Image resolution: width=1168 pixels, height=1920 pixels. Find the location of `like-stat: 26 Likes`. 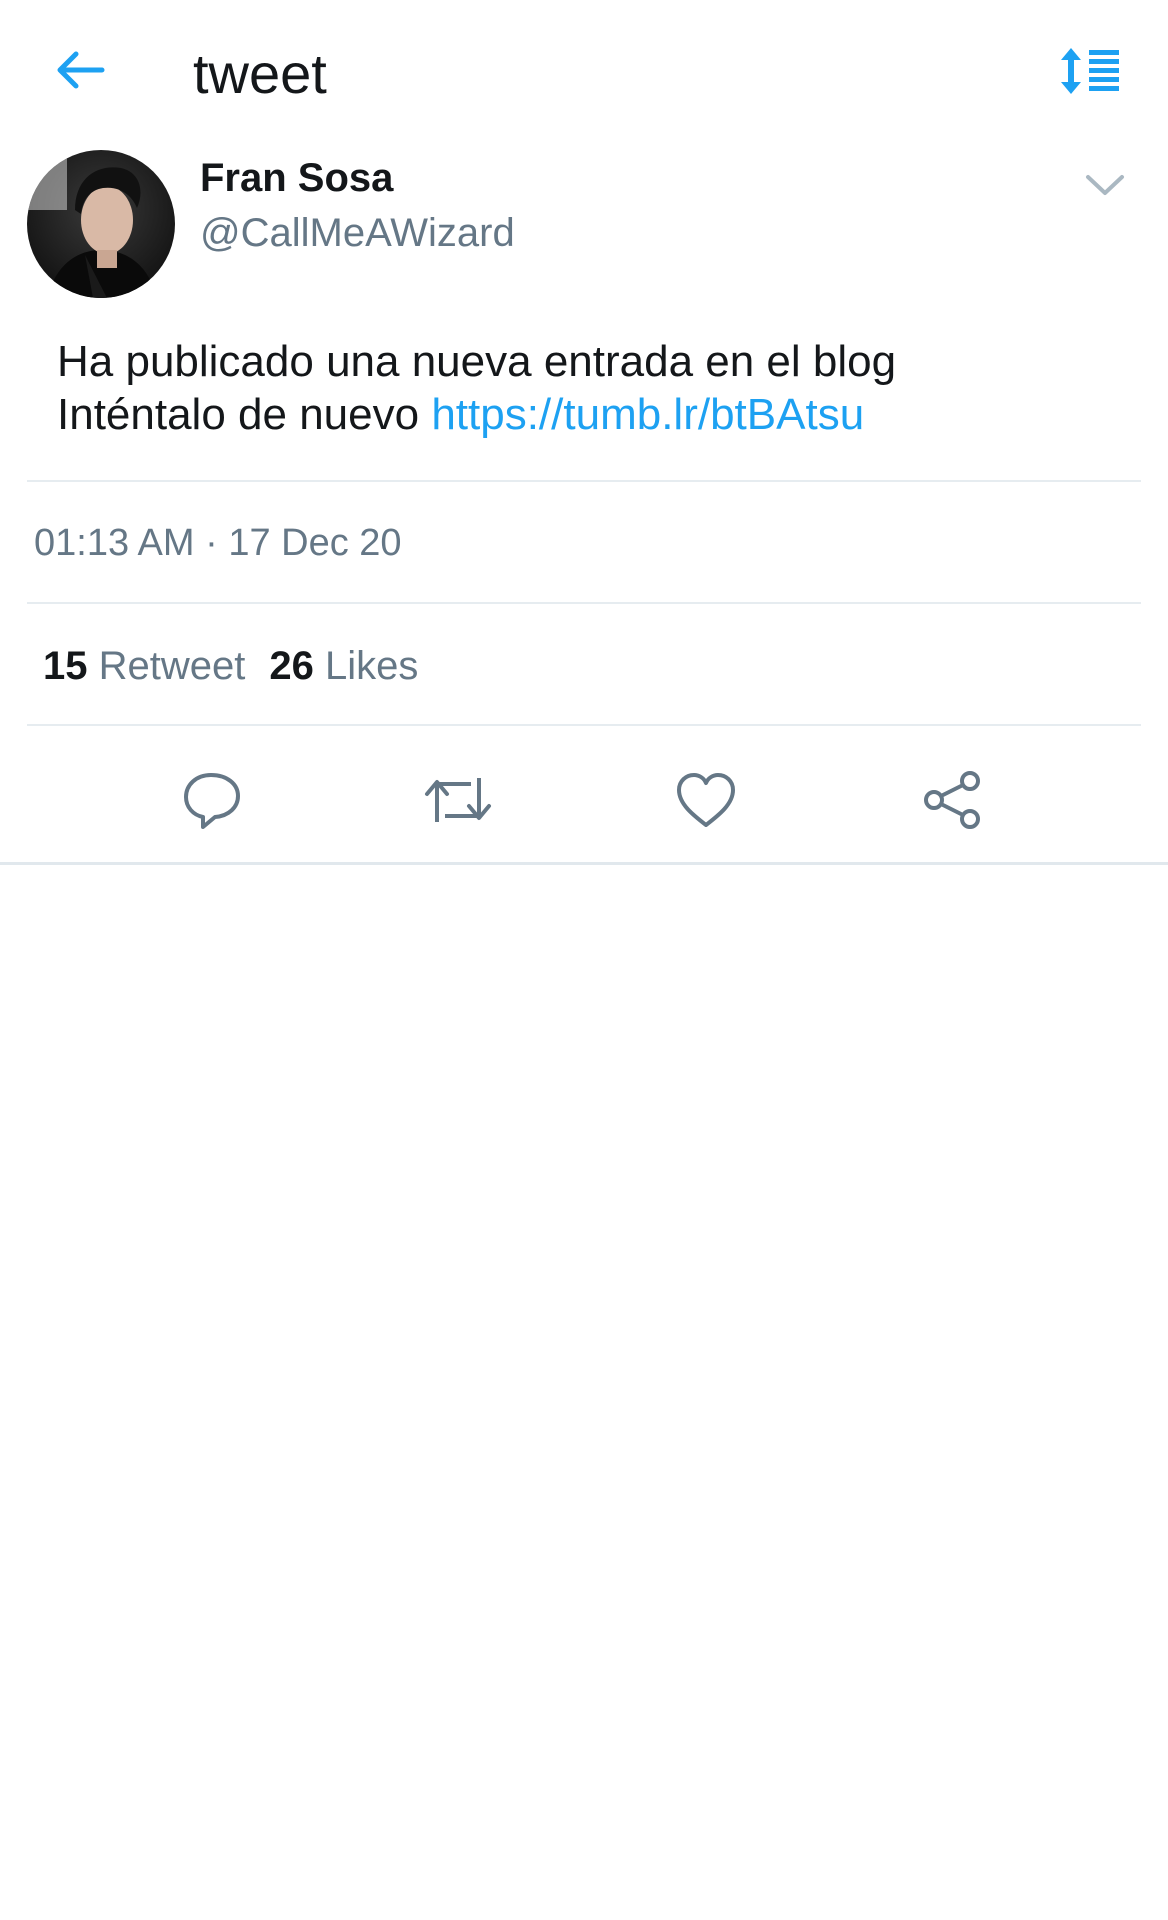

like-stat: 26 Likes is located at coordinates (343, 666).